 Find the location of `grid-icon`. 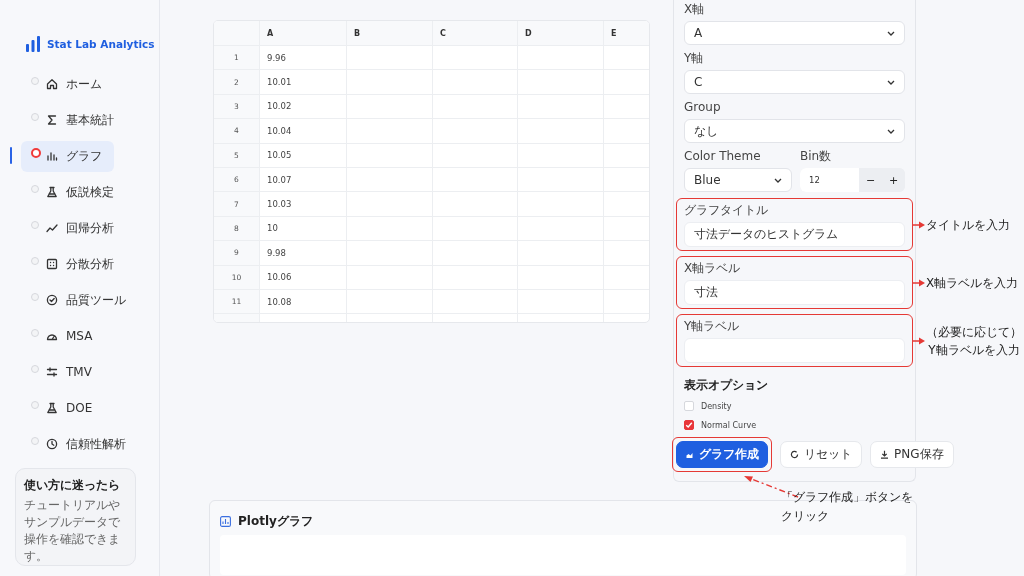

grid-icon is located at coordinates (52, 264).